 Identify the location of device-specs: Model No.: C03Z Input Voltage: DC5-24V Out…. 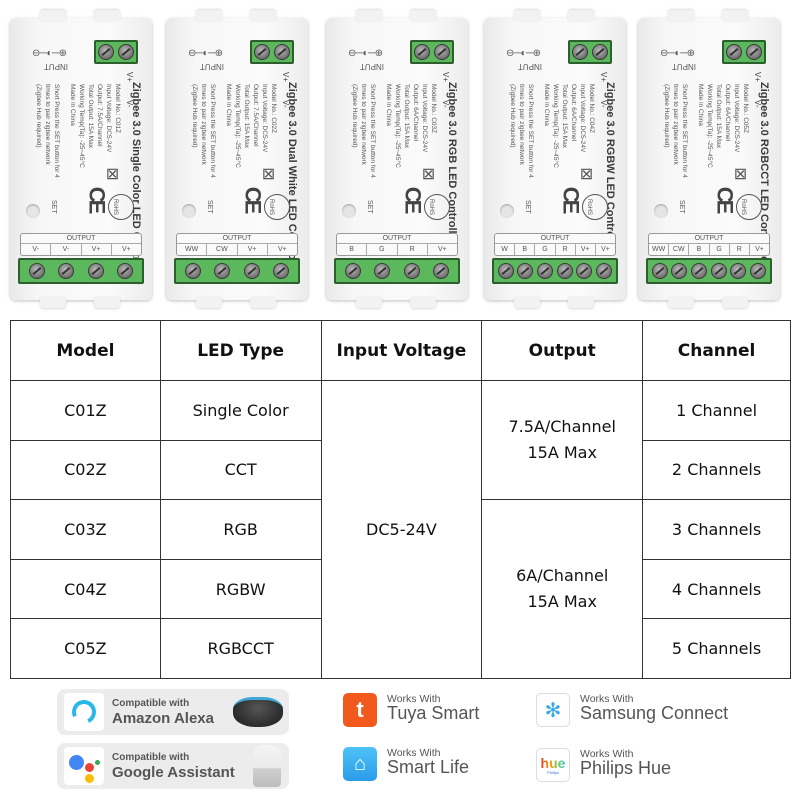
(411, 126).